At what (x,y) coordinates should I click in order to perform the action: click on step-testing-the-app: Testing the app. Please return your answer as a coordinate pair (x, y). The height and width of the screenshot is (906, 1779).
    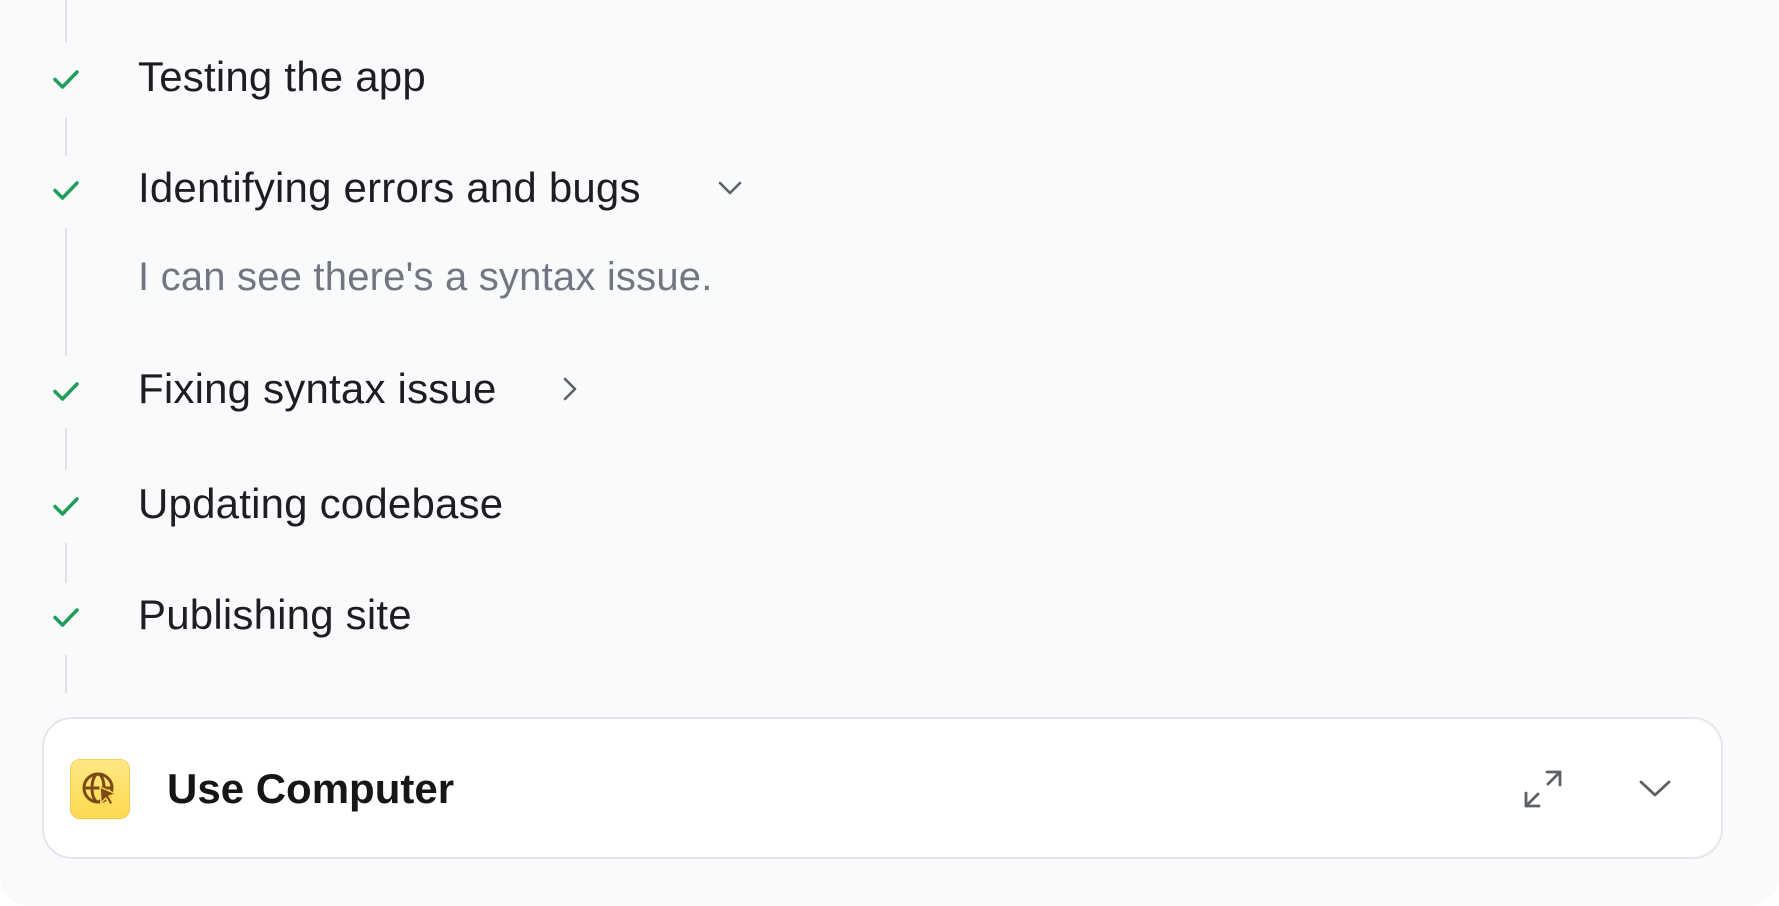
    Looking at the image, I should click on (250, 77).